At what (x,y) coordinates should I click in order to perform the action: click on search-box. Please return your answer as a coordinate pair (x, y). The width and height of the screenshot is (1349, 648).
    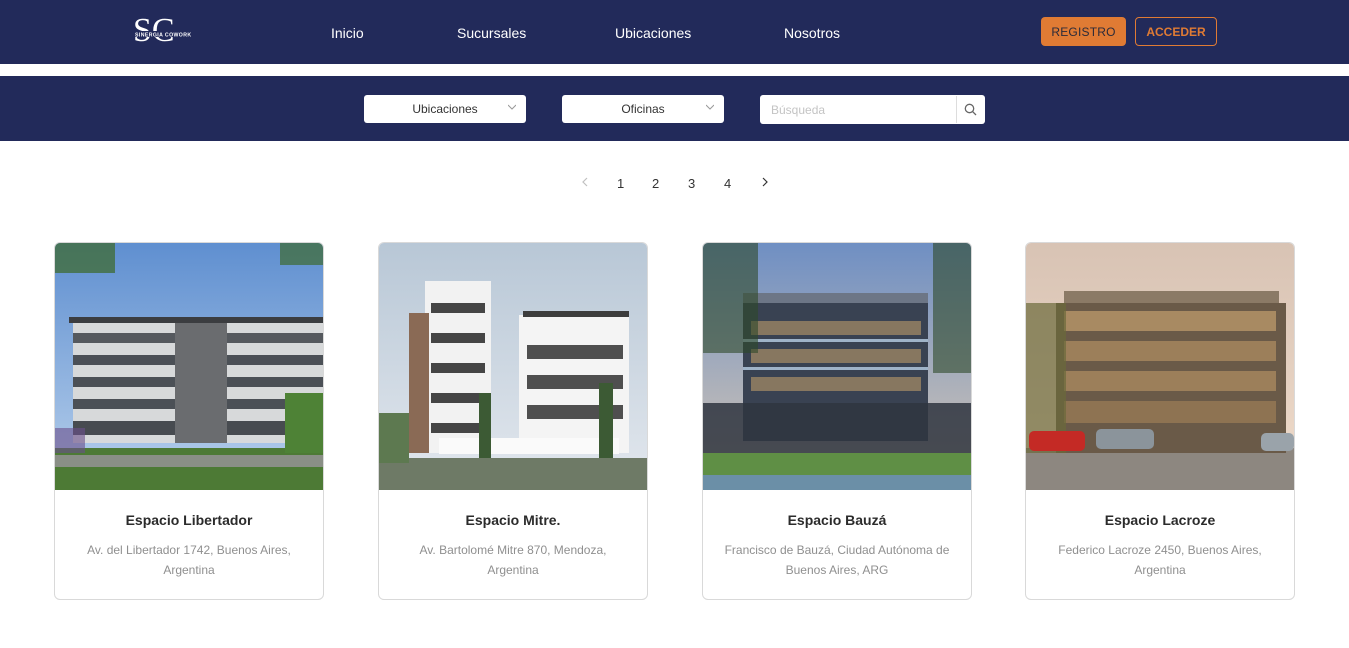
    Looking at the image, I should click on (872, 109).